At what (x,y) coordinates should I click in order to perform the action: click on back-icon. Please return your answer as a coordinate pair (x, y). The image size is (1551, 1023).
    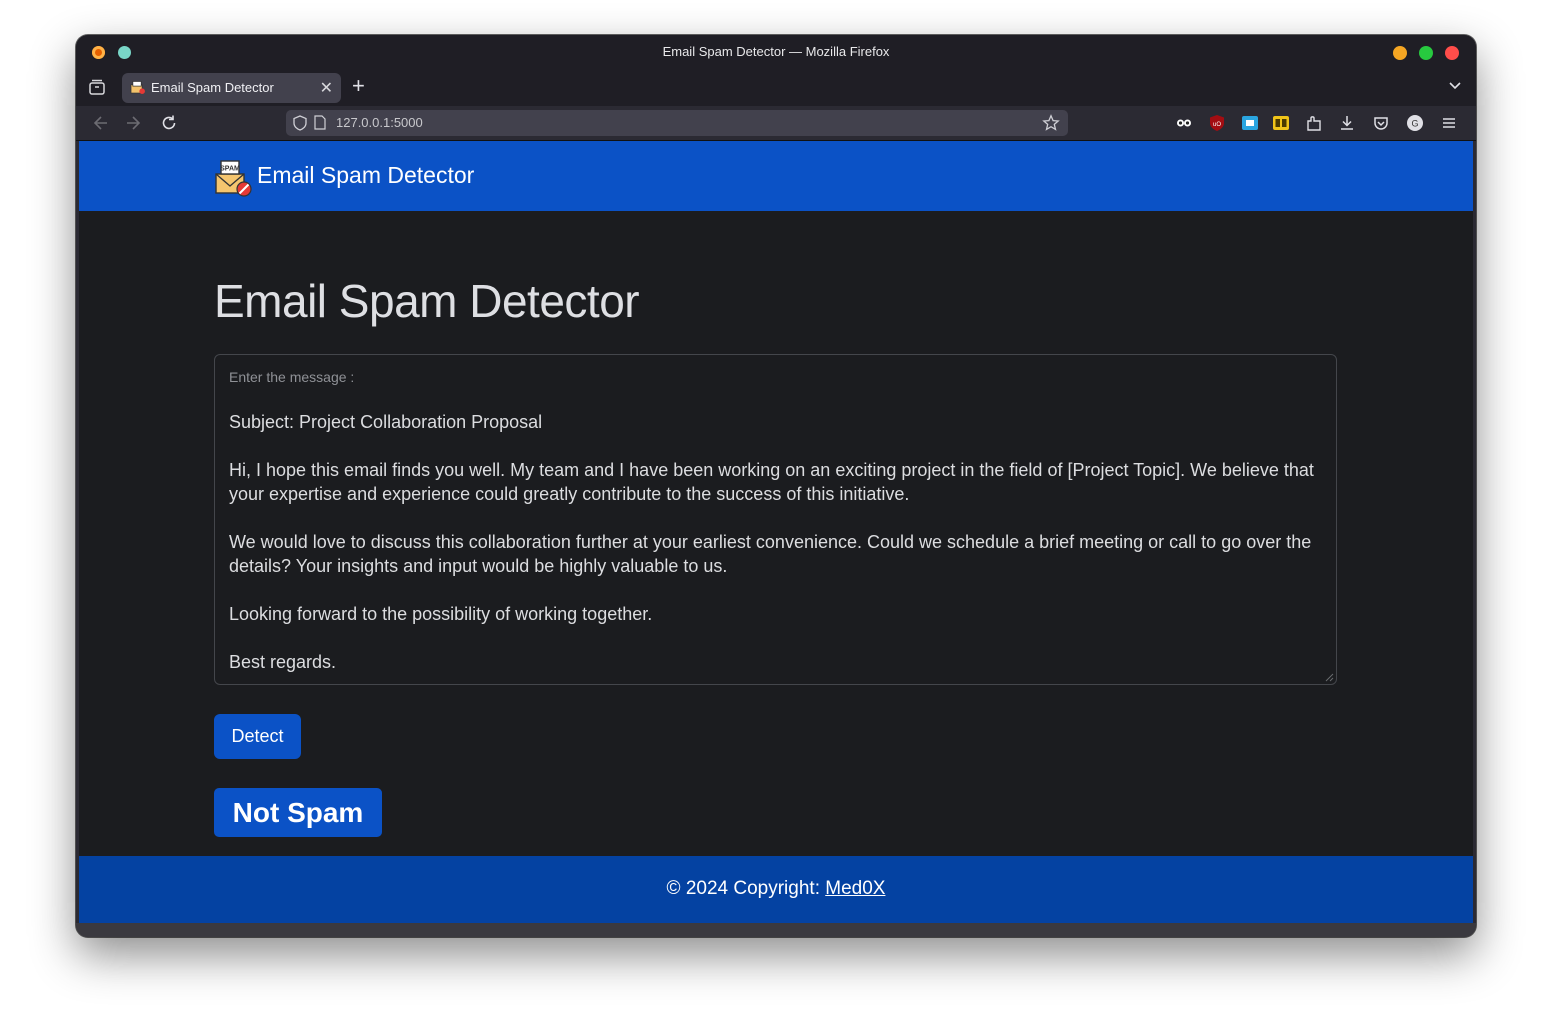
    Looking at the image, I should click on (100, 123).